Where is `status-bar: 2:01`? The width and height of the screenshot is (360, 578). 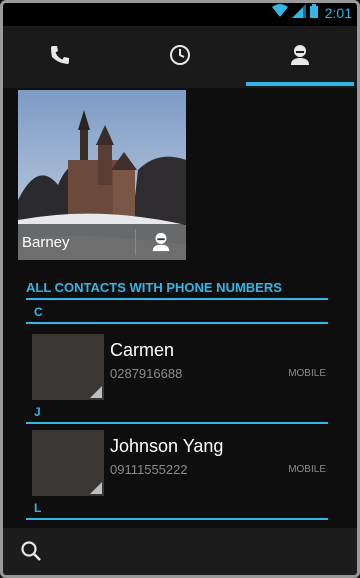 status-bar: 2:01 is located at coordinates (180, 13).